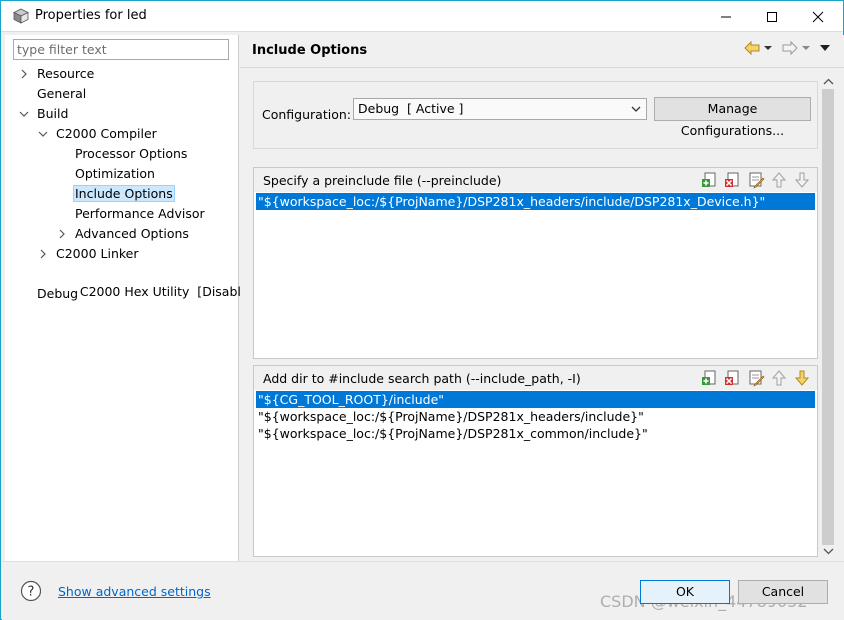 The height and width of the screenshot is (620, 844). What do you see at coordinates (170, 291) in the screenshot?
I see `tree-label: C2000 Hex Utility [Disabled]` at bounding box center [170, 291].